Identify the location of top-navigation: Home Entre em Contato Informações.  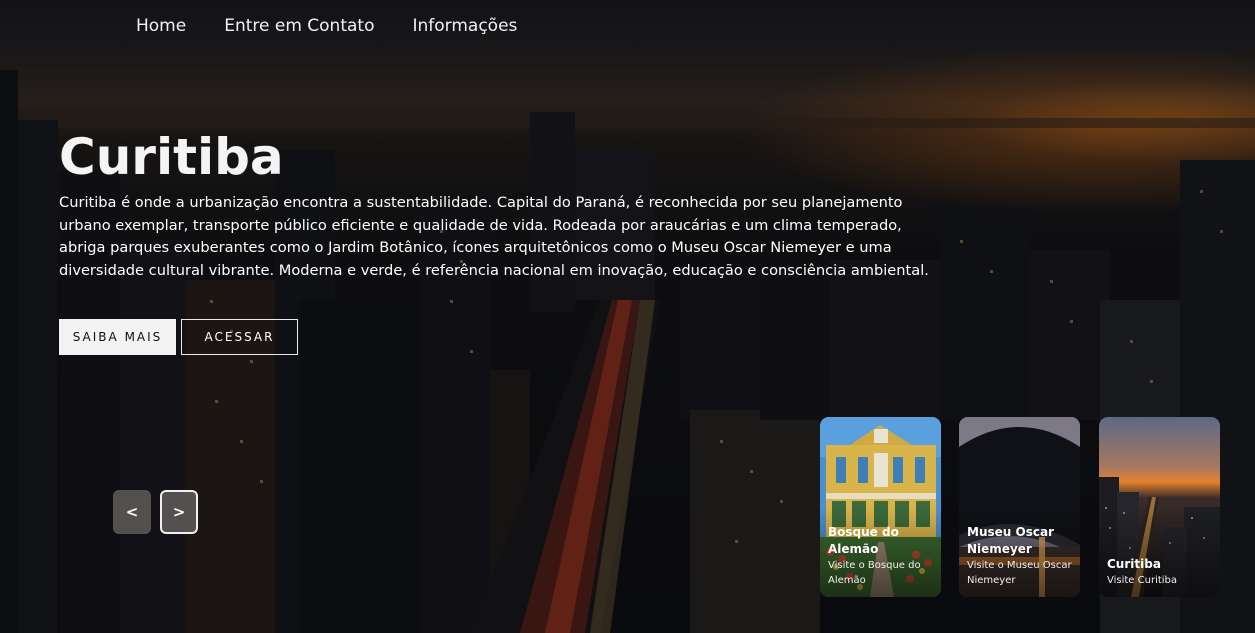
(326, 26).